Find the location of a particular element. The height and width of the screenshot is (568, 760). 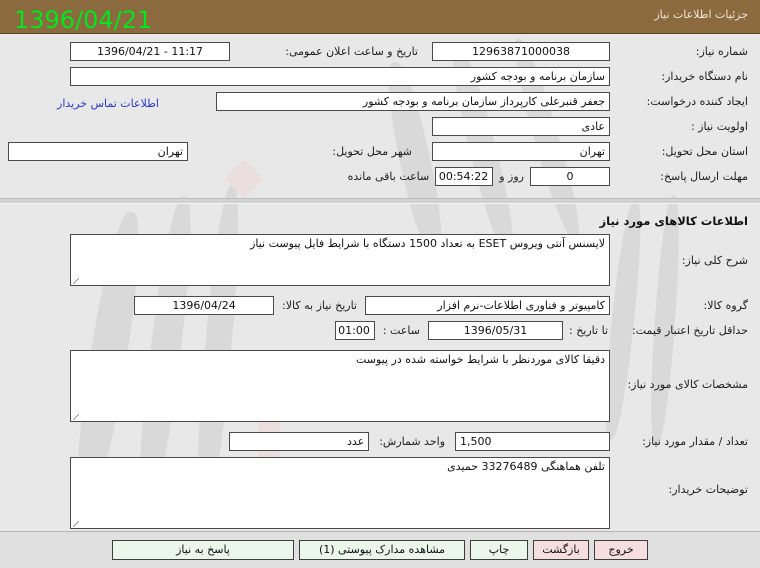

label-price-validity-to: تا تاریخ : is located at coordinates (588, 330).